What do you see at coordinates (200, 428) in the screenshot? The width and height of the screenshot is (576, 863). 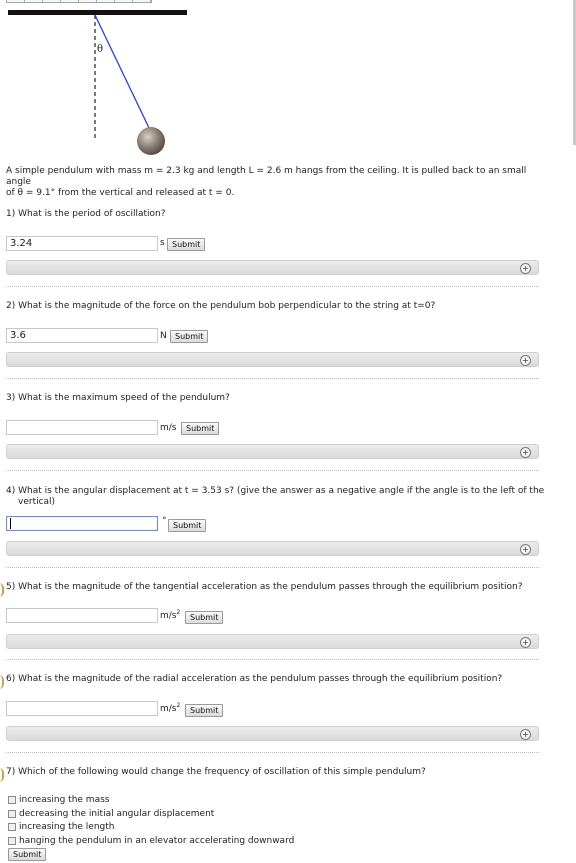 I see `submit-button-3: Submit` at bounding box center [200, 428].